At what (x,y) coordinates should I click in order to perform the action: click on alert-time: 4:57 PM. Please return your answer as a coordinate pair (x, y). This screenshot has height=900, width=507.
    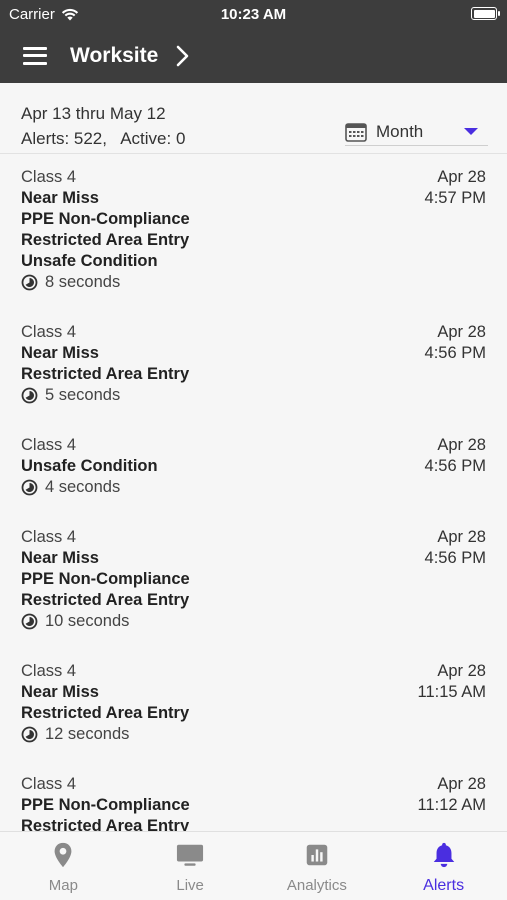
    Looking at the image, I should click on (455, 198).